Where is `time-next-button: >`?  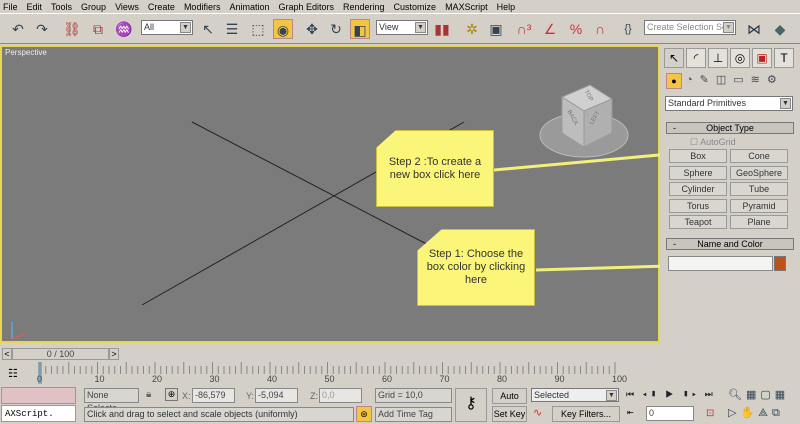 time-next-button: > is located at coordinates (114, 354).